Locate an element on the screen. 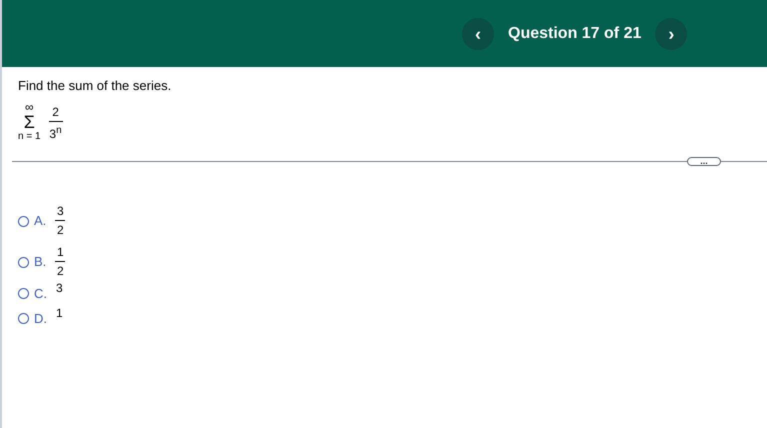 This screenshot has width=767, height=428. option-letter: B. is located at coordinates (40, 261).